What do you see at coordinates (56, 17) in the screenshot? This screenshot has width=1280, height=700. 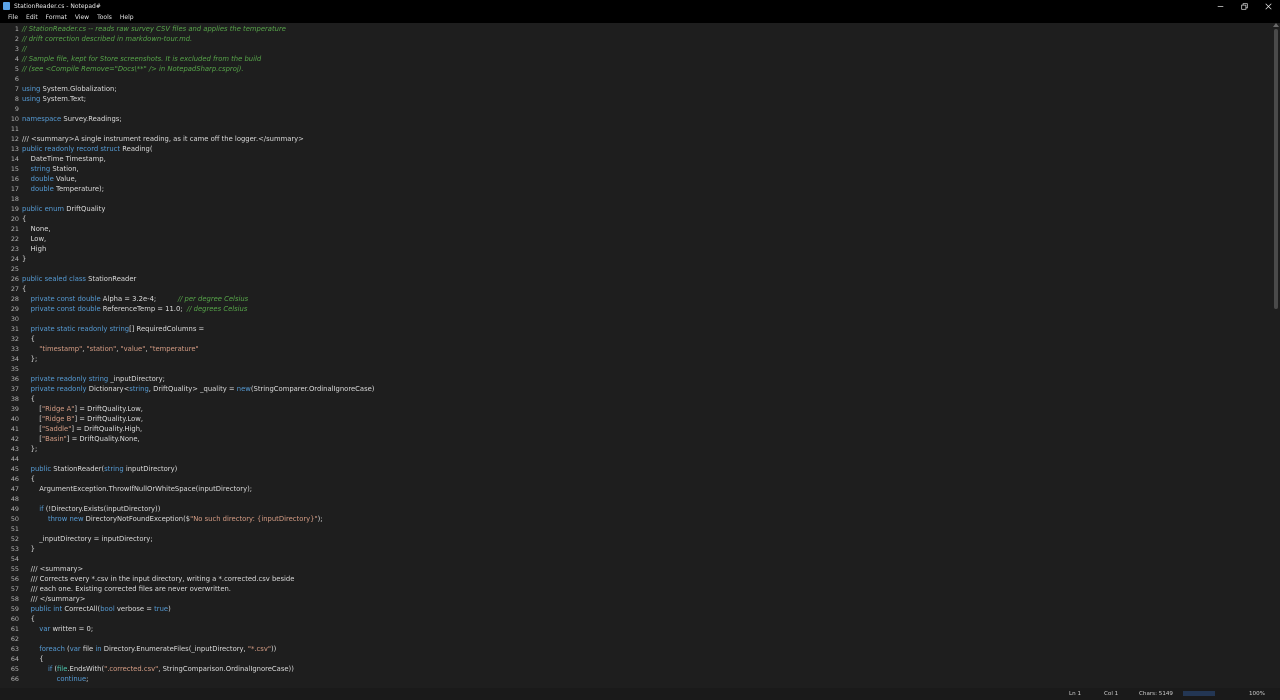 I see `menu-format: Format` at bounding box center [56, 17].